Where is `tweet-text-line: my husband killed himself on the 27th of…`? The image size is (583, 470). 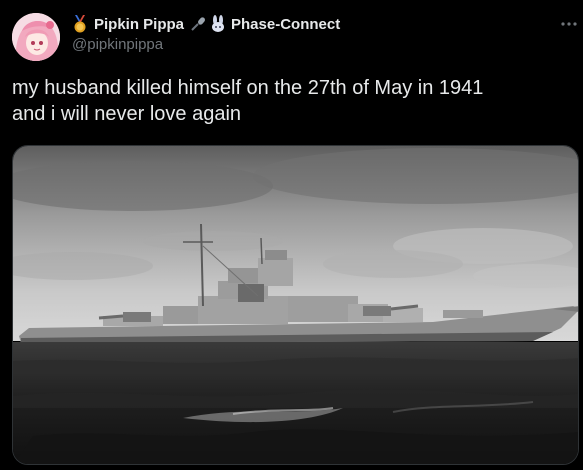 tweet-text-line: my husband killed himself on the 27th of… is located at coordinates (248, 88).